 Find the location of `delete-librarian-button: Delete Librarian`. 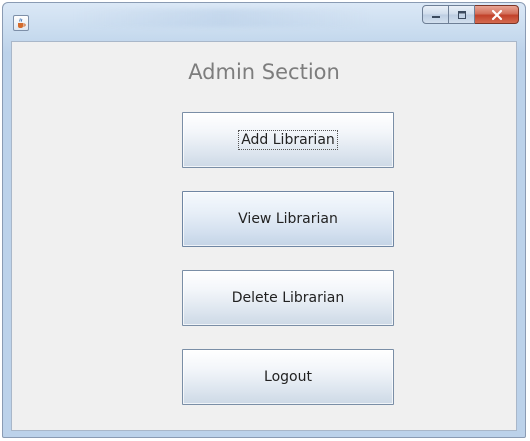

delete-librarian-button: Delete Librarian is located at coordinates (288, 298).